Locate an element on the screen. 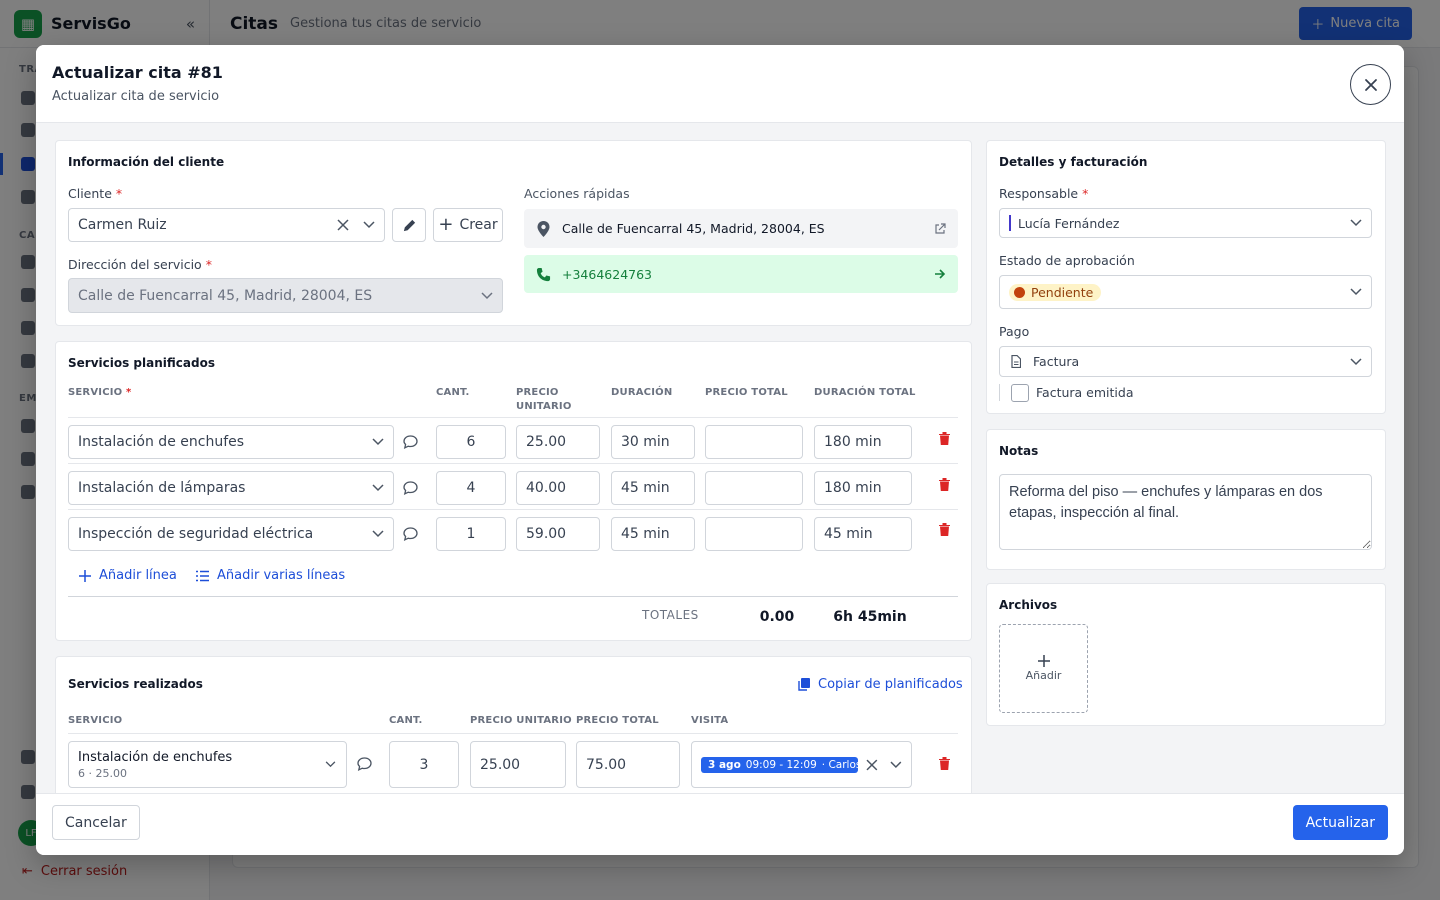  planned-services-title: Servicios planificados is located at coordinates (141, 363).